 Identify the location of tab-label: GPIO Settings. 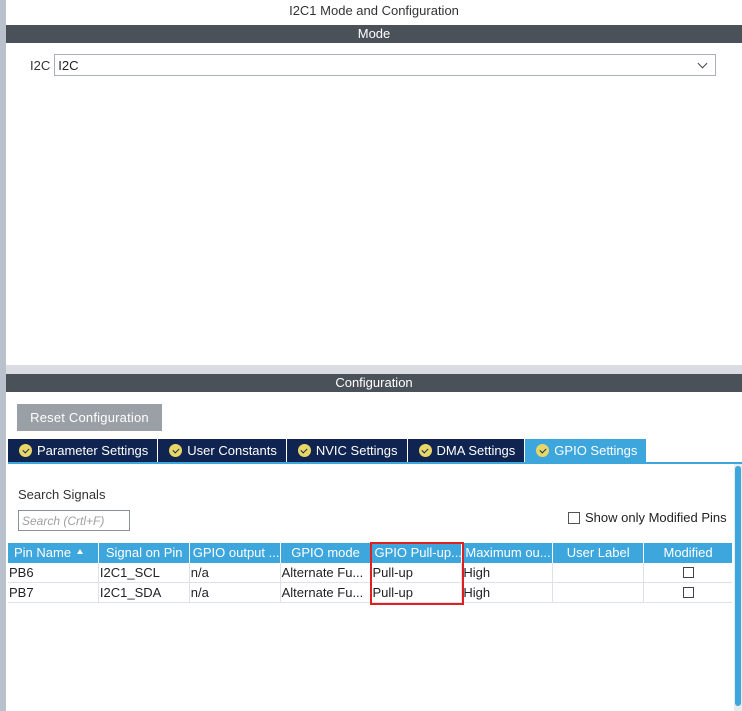
(596, 450).